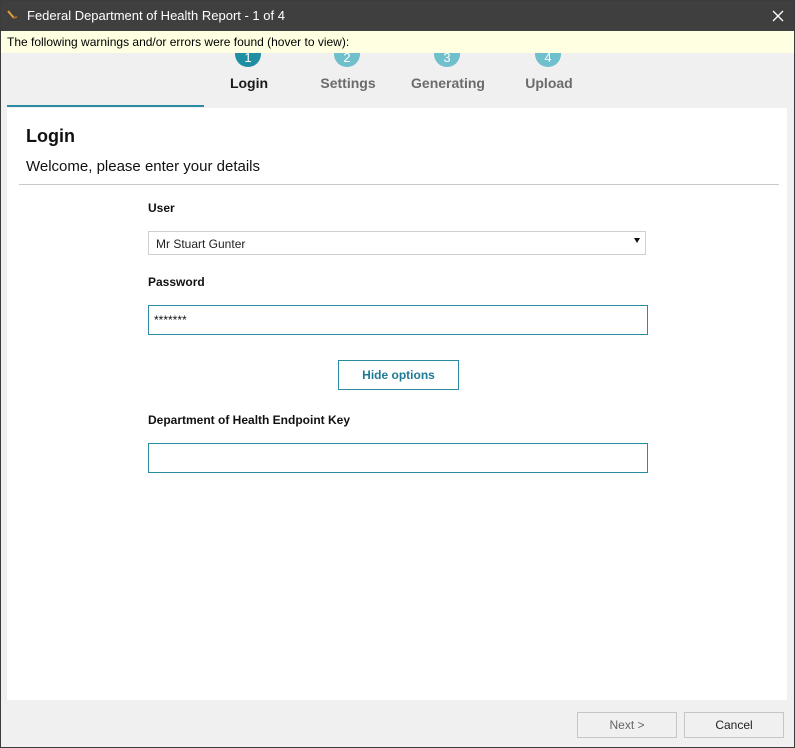 This screenshot has height=748, width=795. I want to click on step-number: 3, so click(447, 60).